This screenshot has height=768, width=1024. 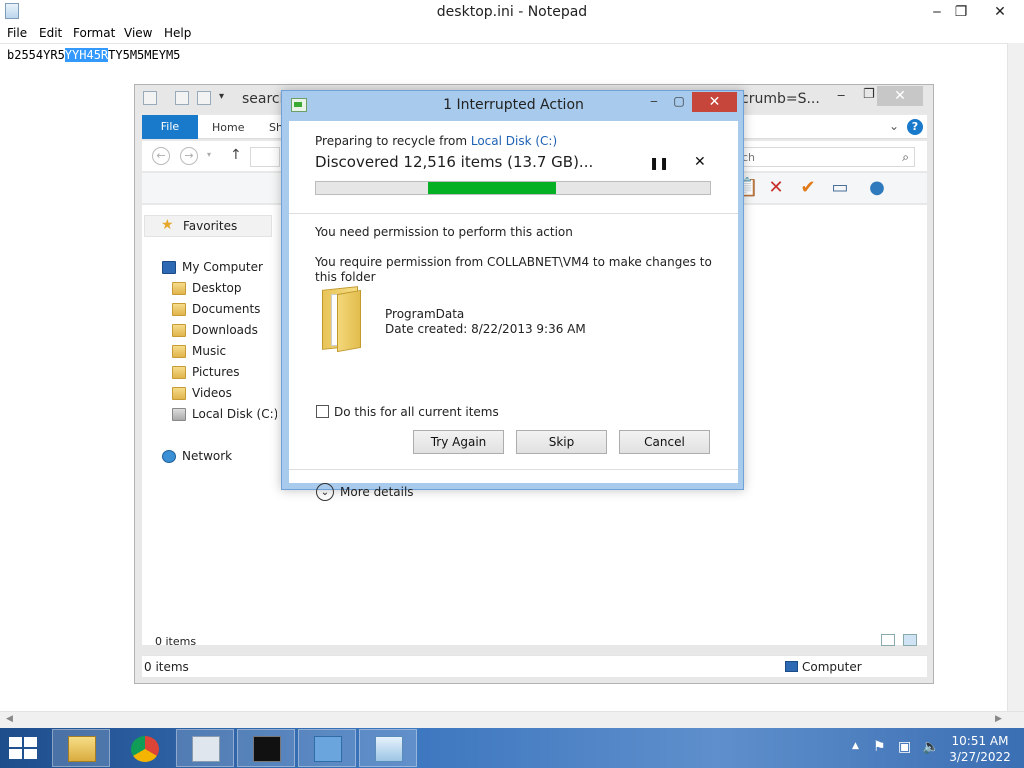 I want to click on menu-edit: Edit, so click(x=50, y=33).